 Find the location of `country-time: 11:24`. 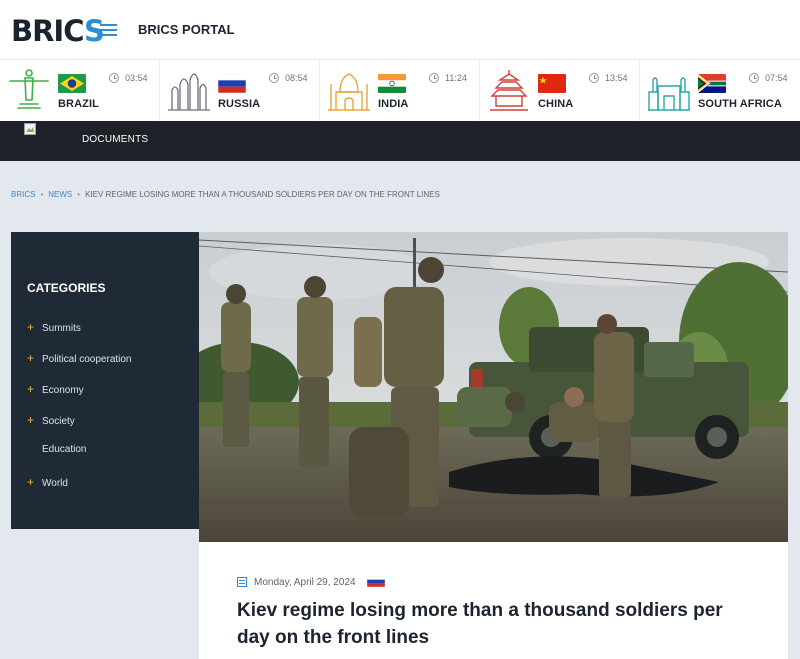

country-time: 11:24 is located at coordinates (456, 78).